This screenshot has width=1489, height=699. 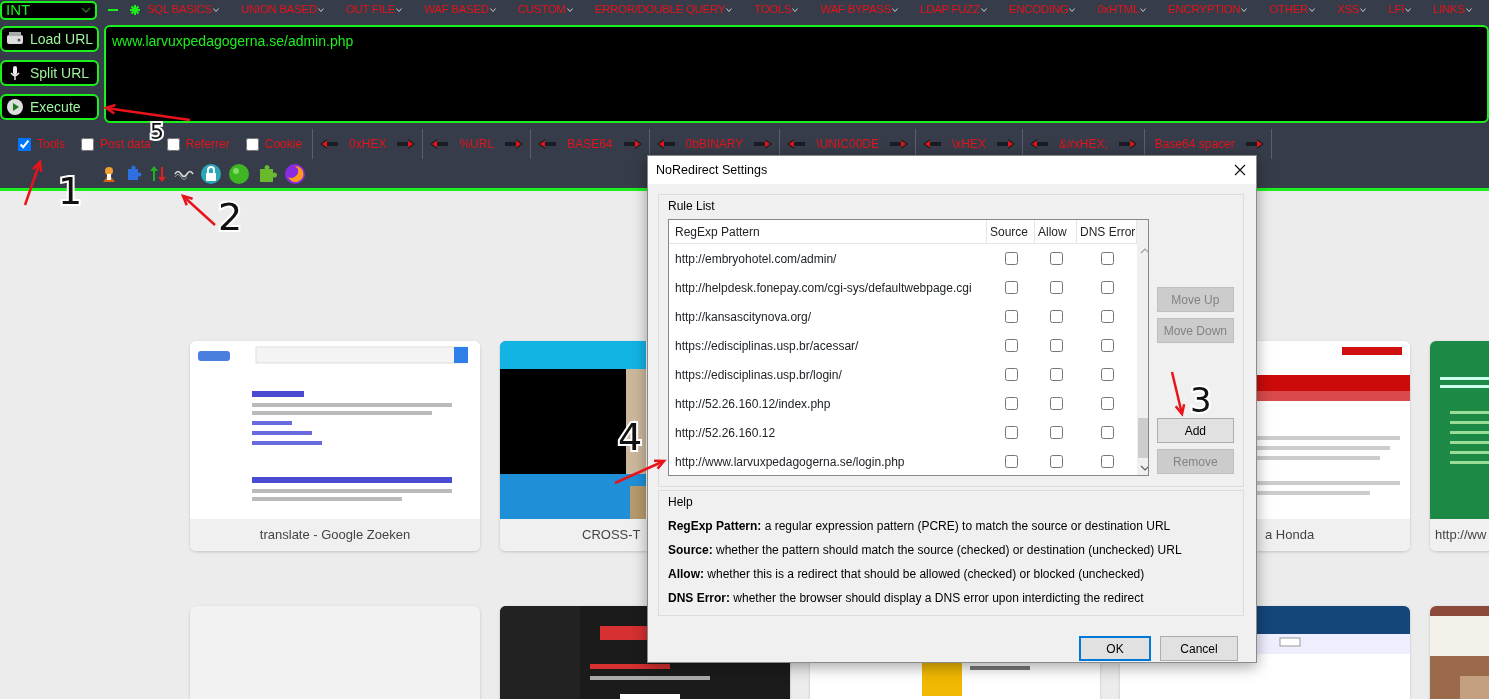 What do you see at coordinates (611, 534) in the screenshot?
I see `thumbnail-title: CROSS-T` at bounding box center [611, 534].